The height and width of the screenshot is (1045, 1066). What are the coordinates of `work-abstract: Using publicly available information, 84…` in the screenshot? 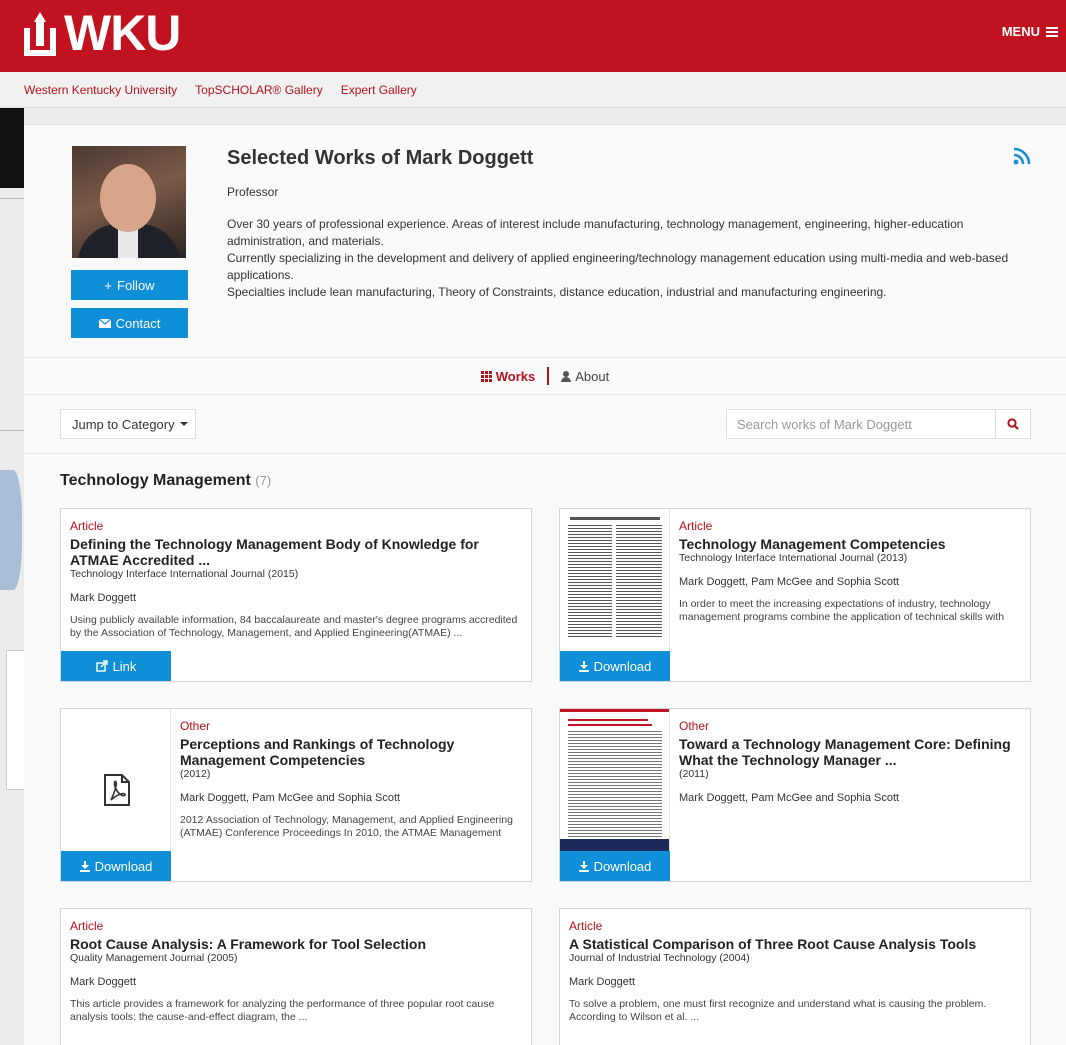 It's located at (294, 626).